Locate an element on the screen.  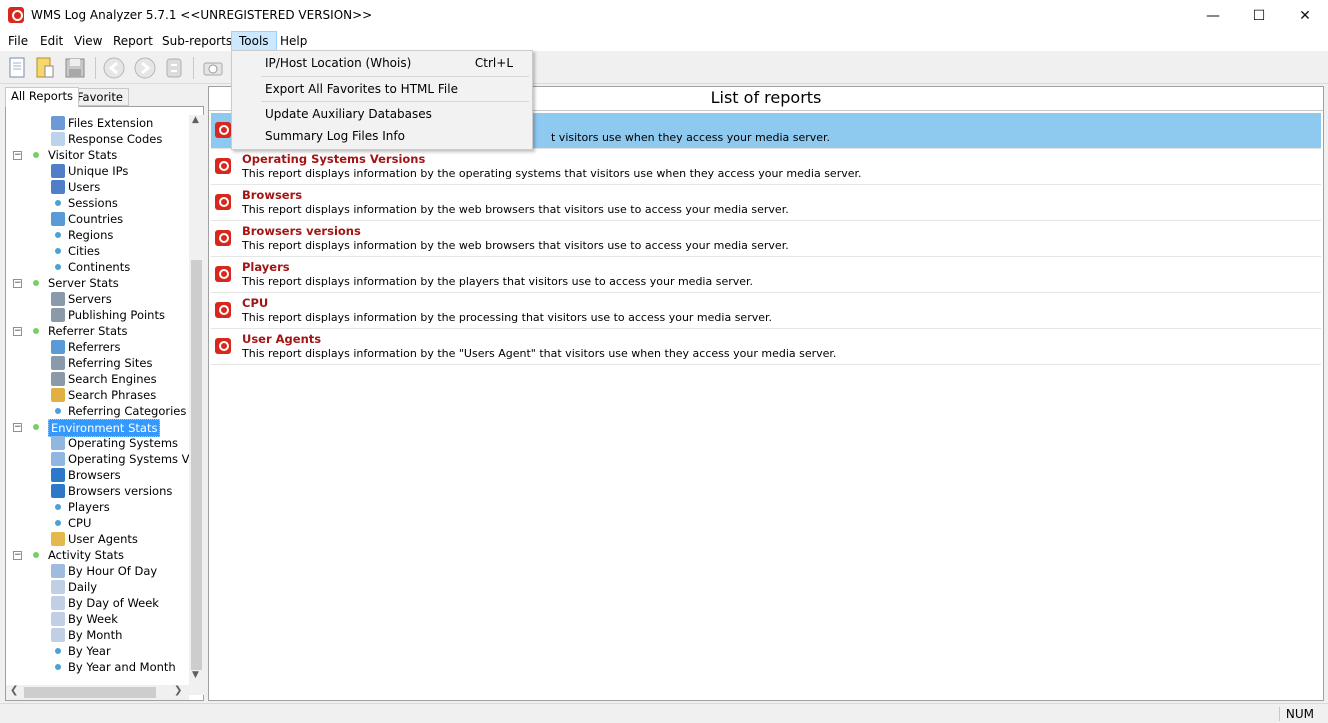
tree-item: Publishing Points is located at coordinates (97, 315).